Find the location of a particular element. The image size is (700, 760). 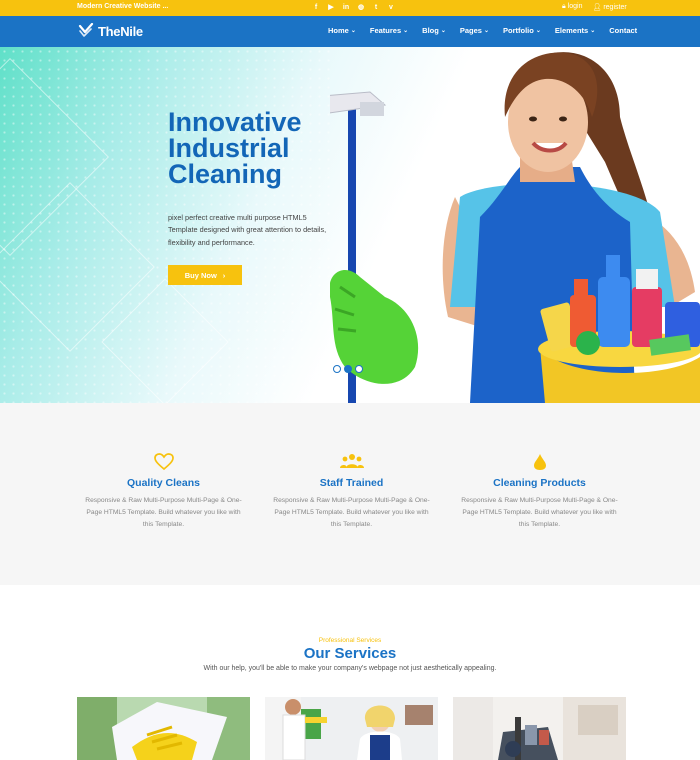

cleaning-cart-image is located at coordinates (539, 728).